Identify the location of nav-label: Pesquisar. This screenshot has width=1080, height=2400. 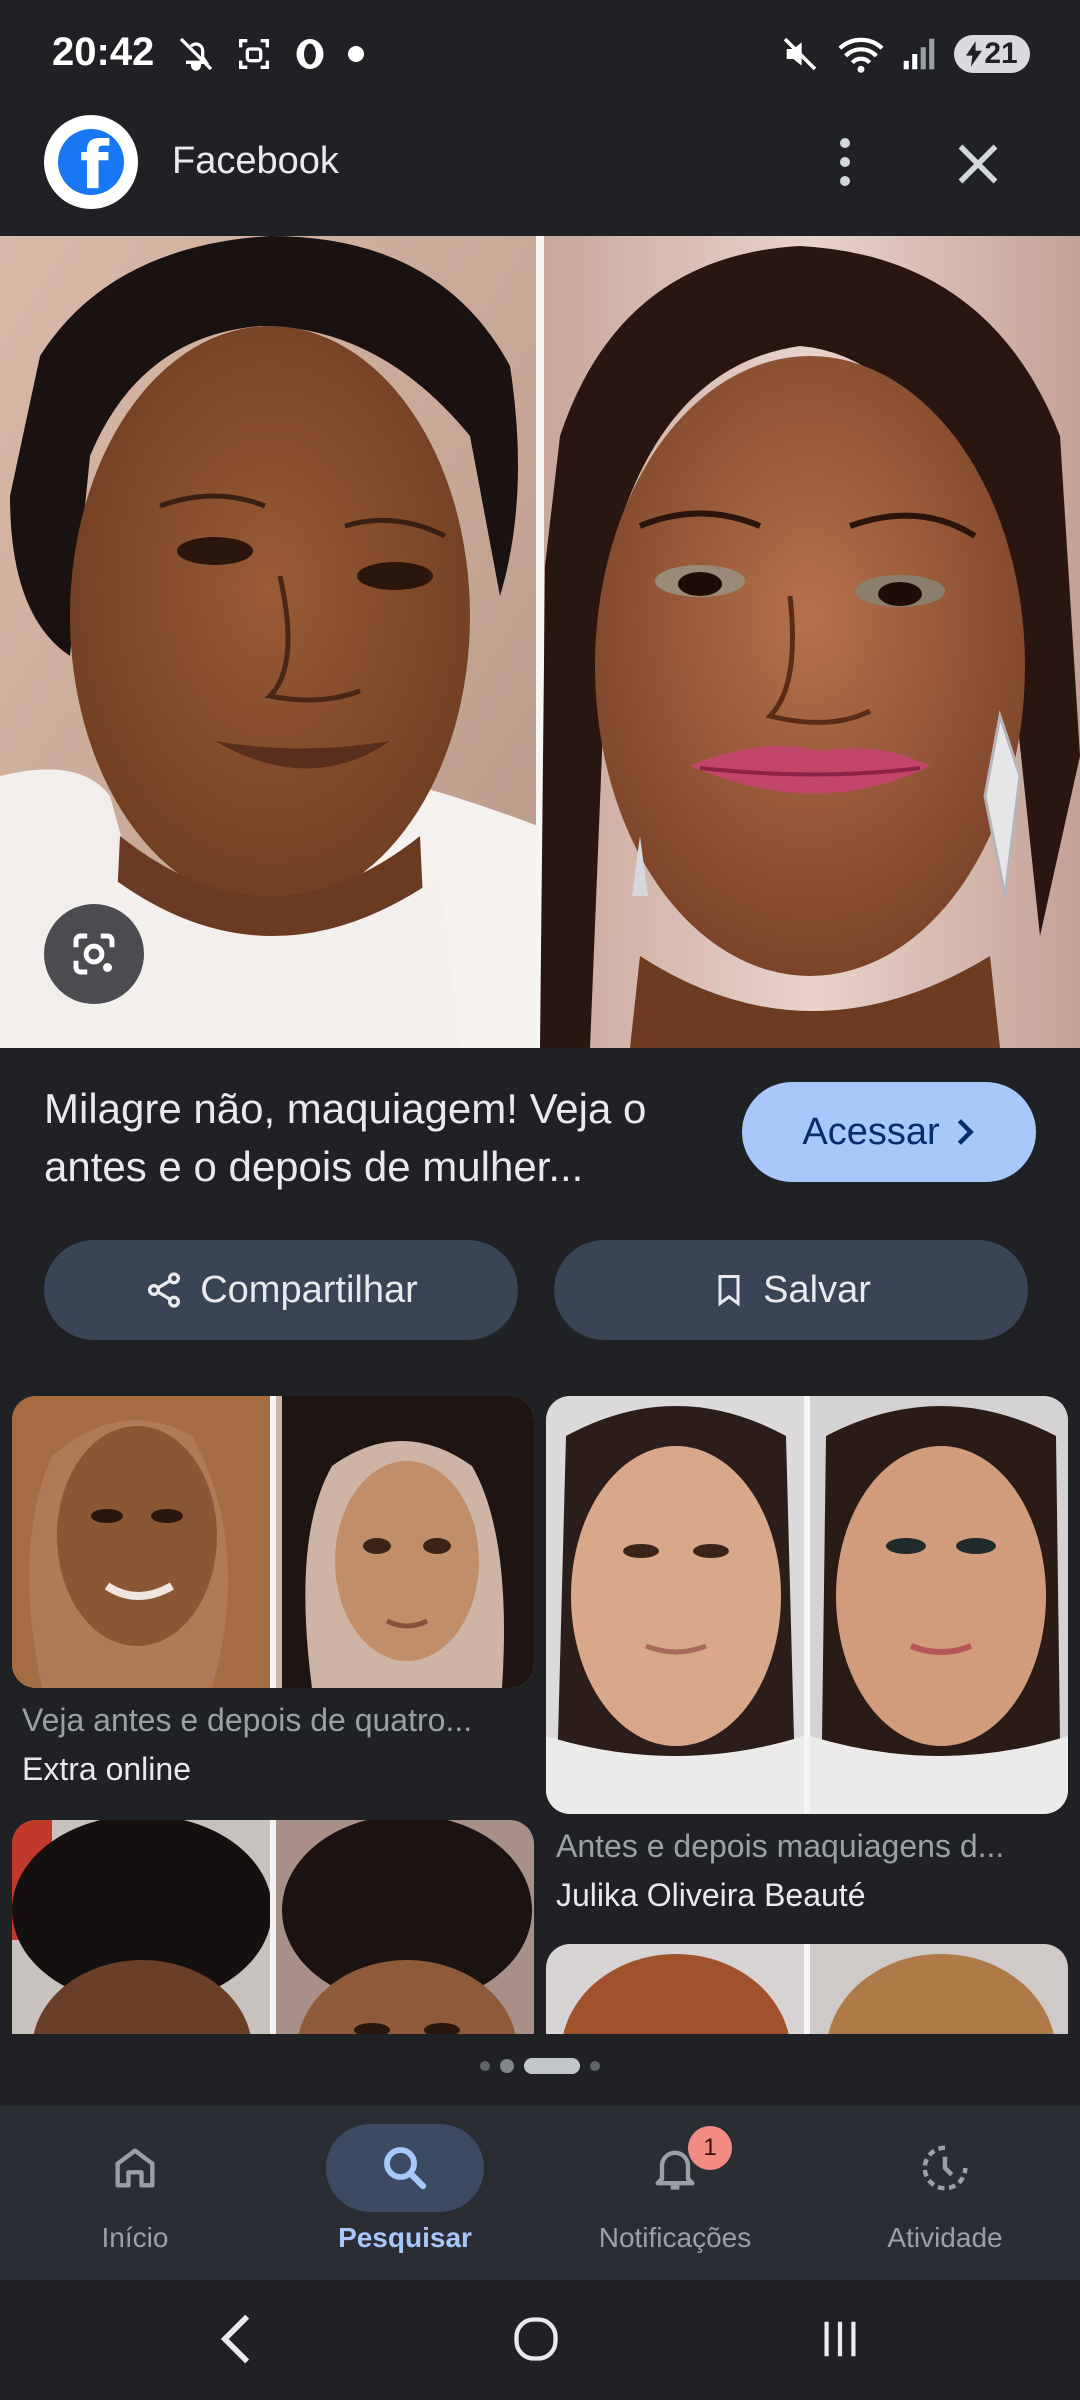
(405, 2237).